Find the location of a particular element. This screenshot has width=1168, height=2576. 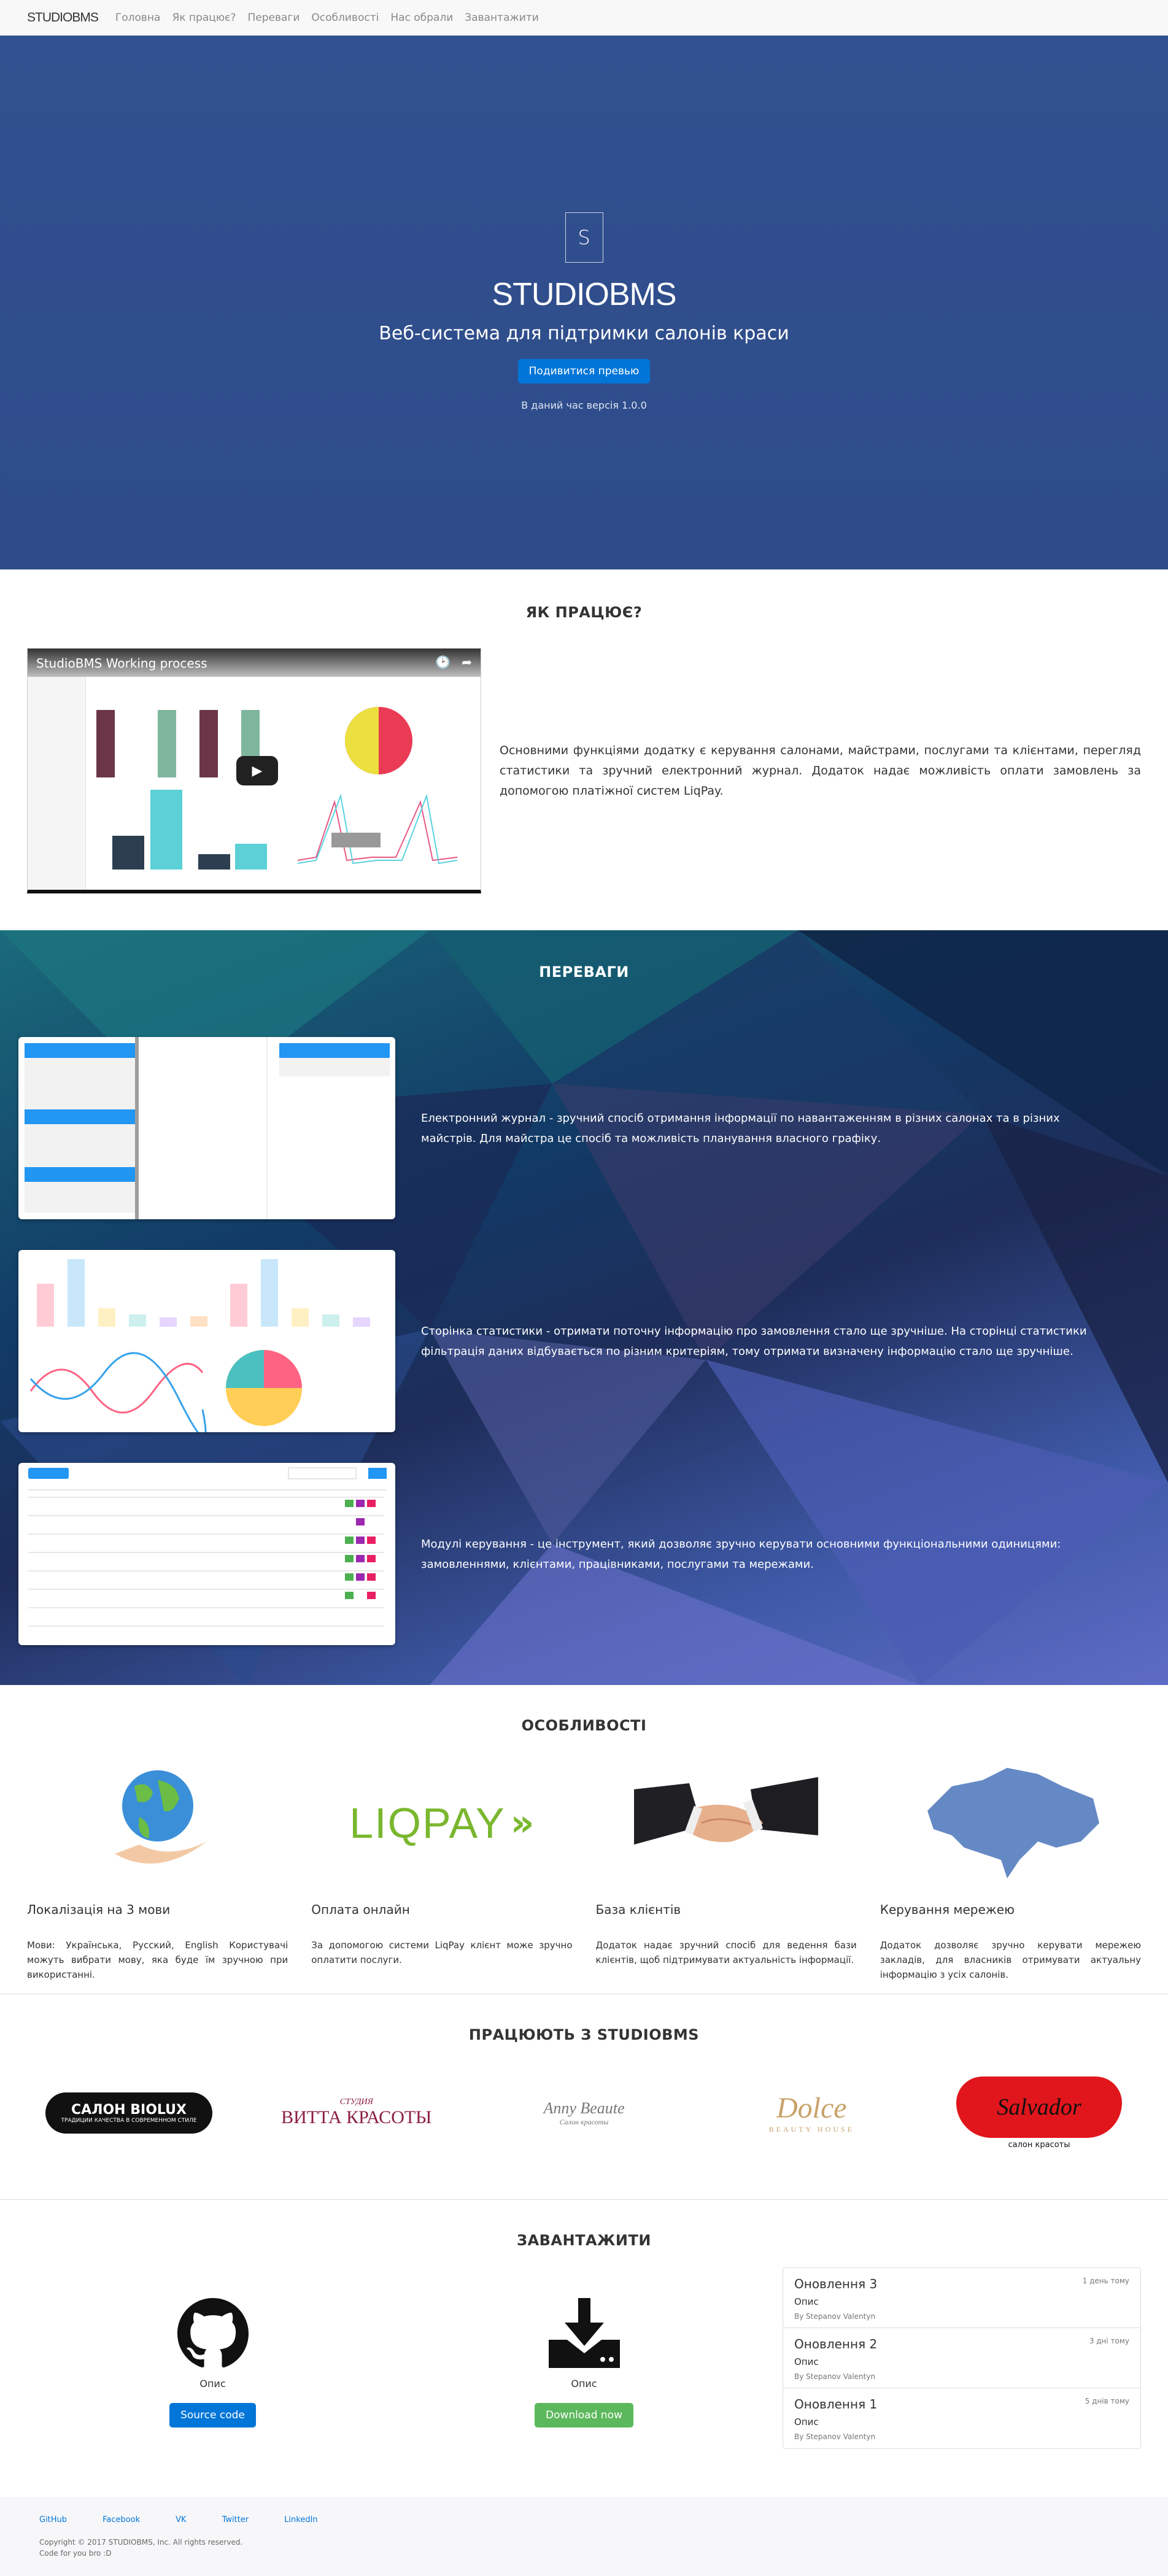

update-title: Оновлення 1 is located at coordinates (836, 2404).